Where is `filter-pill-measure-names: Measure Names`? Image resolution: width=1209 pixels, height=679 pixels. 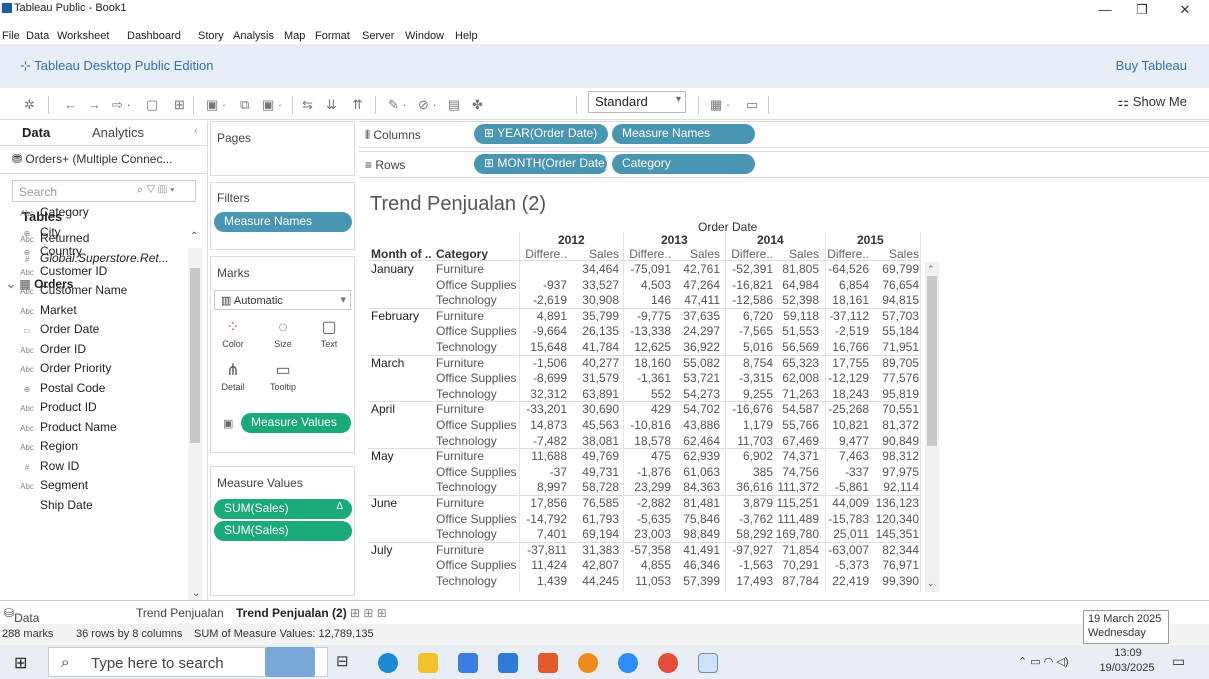 filter-pill-measure-names: Measure Names is located at coordinates (283, 222).